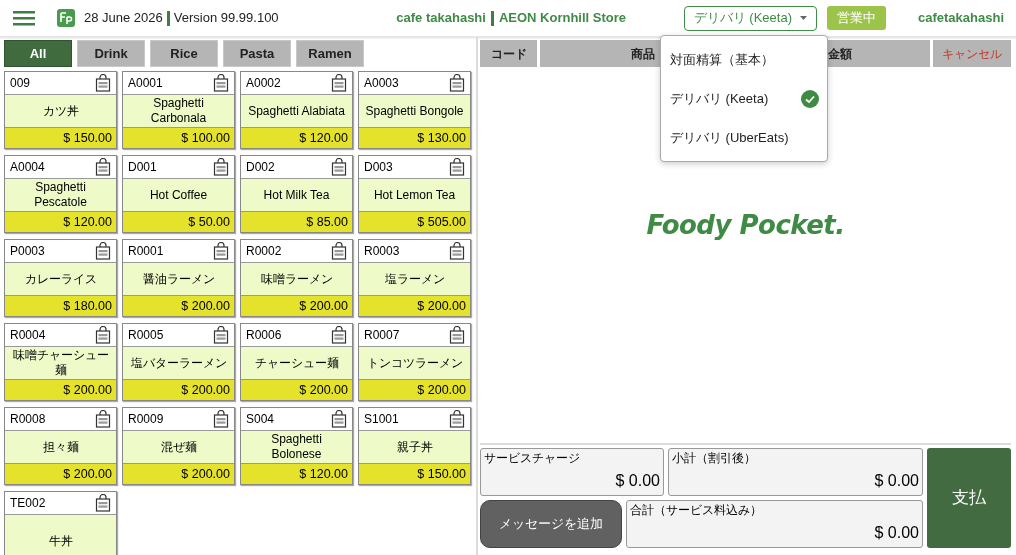  What do you see at coordinates (257, 53) in the screenshot?
I see `category-tab: Pasta` at bounding box center [257, 53].